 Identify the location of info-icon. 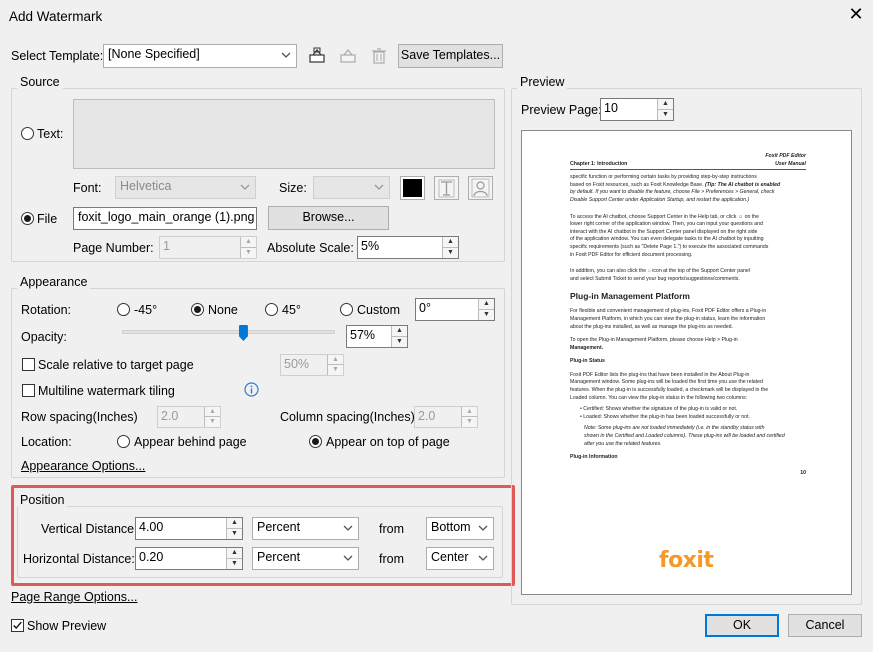
(251, 389).